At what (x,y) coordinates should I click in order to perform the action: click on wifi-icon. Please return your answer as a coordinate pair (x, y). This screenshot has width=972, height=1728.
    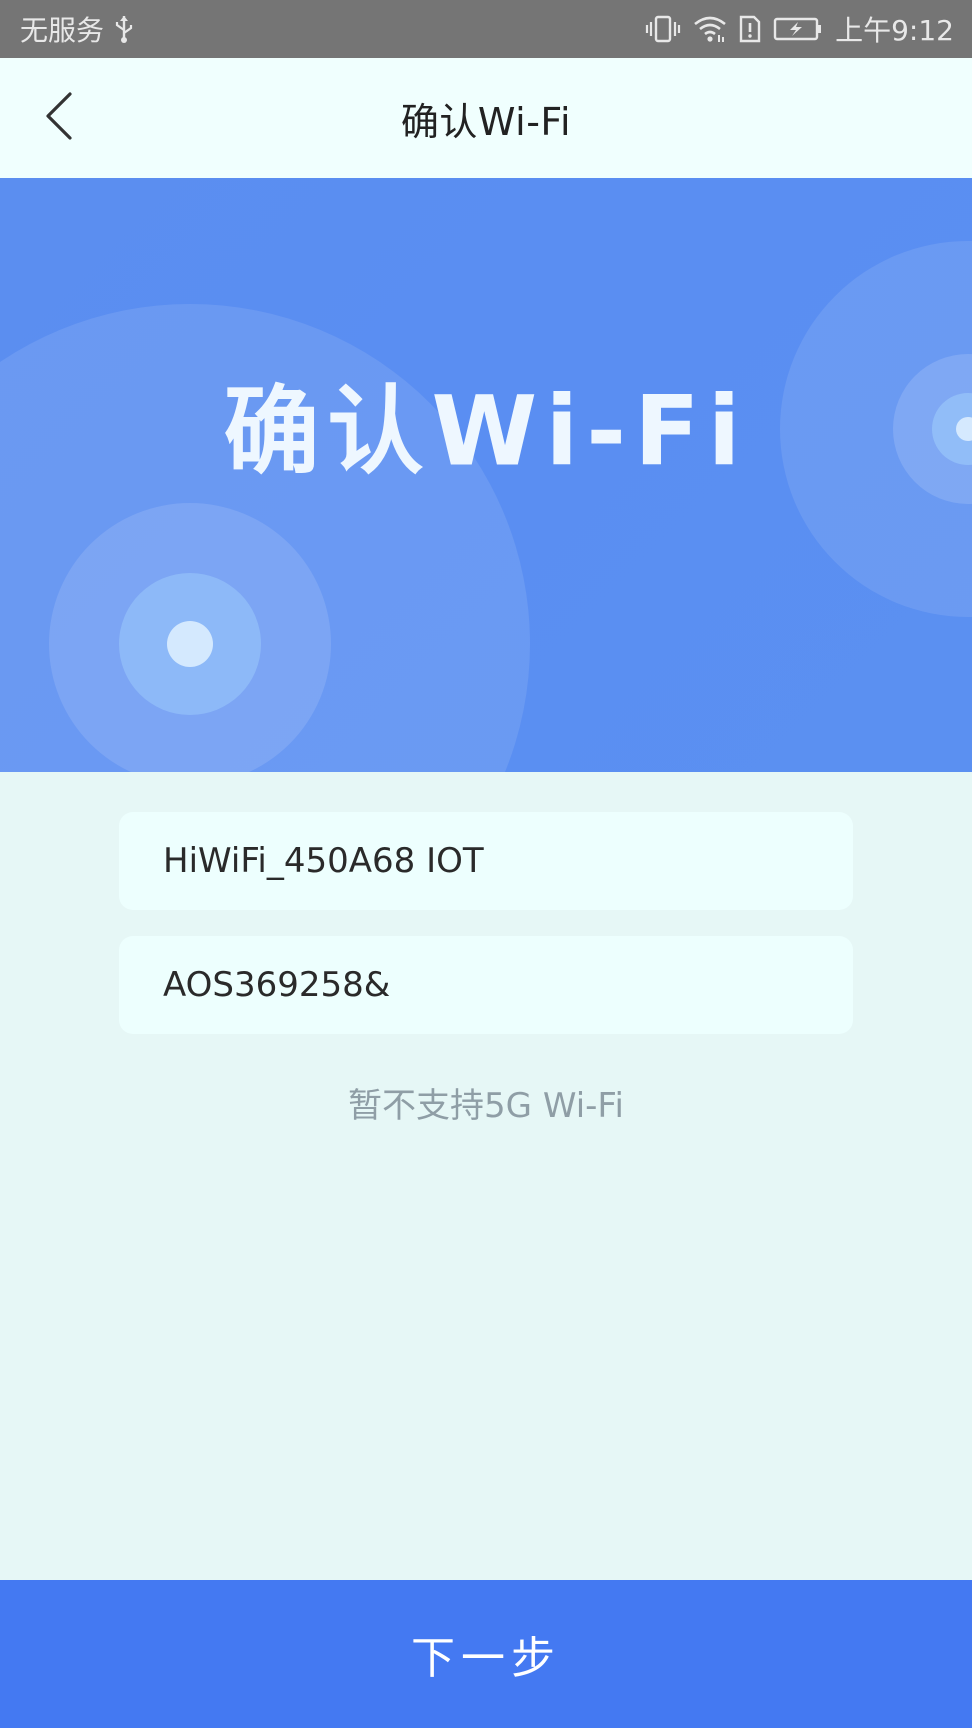
    Looking at the image, I should click on (710, 29).